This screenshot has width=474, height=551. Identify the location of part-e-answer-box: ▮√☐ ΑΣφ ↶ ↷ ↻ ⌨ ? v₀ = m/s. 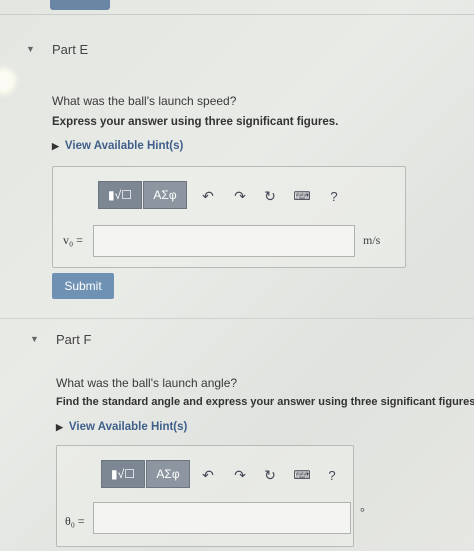
(229, 217).